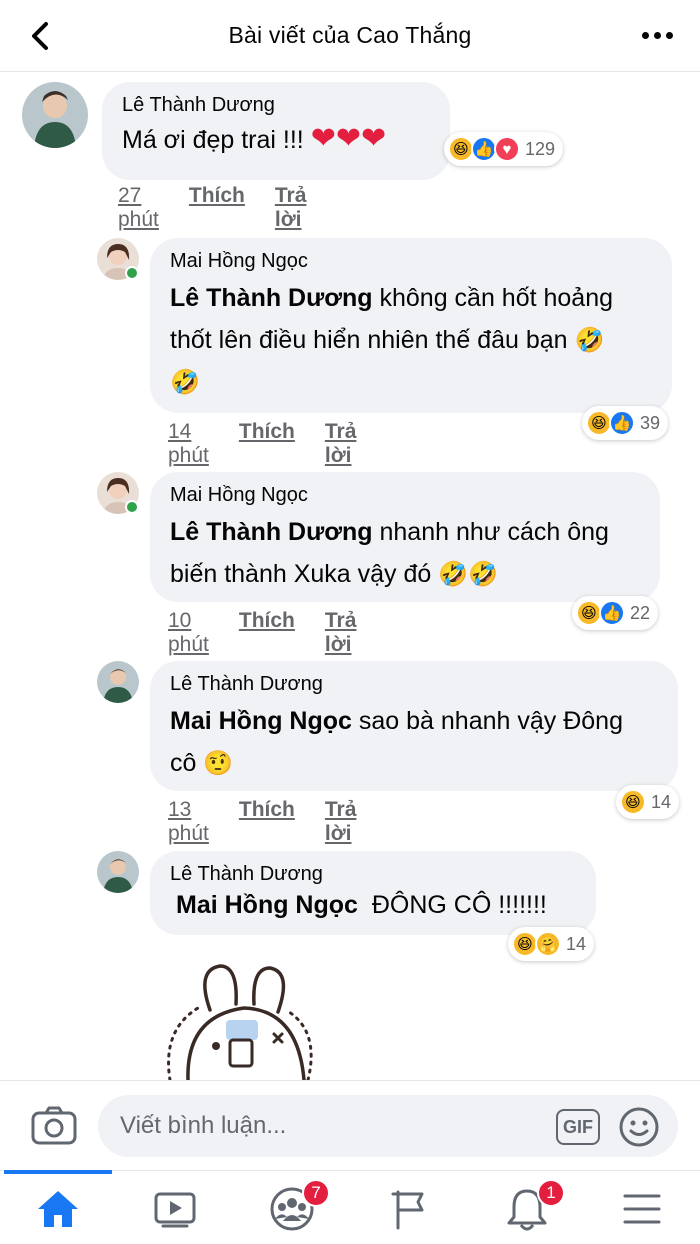  Describe the element at coordinates (218, 763) in the screenshot. I see `raised-eyebrow-emoji: 🤨` at that location.